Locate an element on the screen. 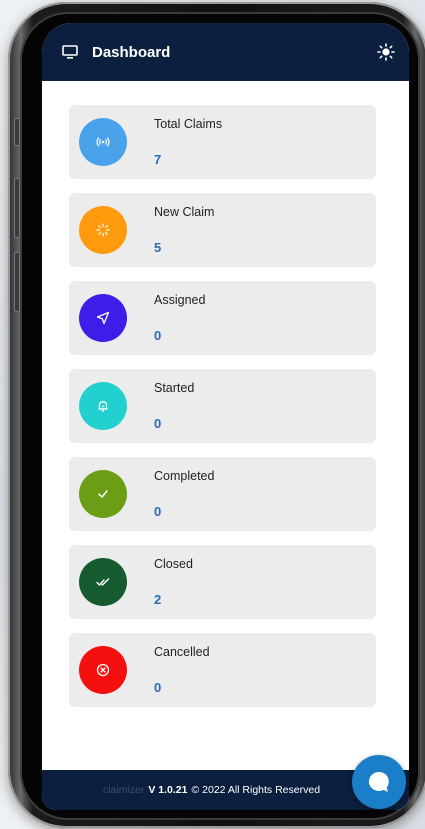 The width and height of the screenshot is (425, 829). chat-button is located at coordinates (379, 782).